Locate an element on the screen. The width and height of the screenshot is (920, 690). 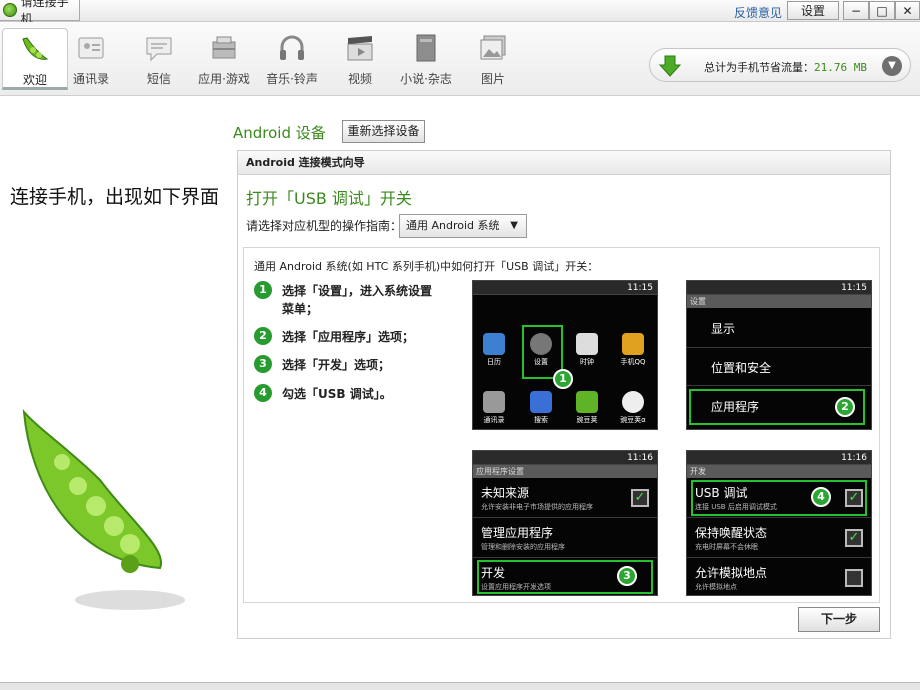
nav-contacts: 通讯录 is located at coordinates (91, 59).